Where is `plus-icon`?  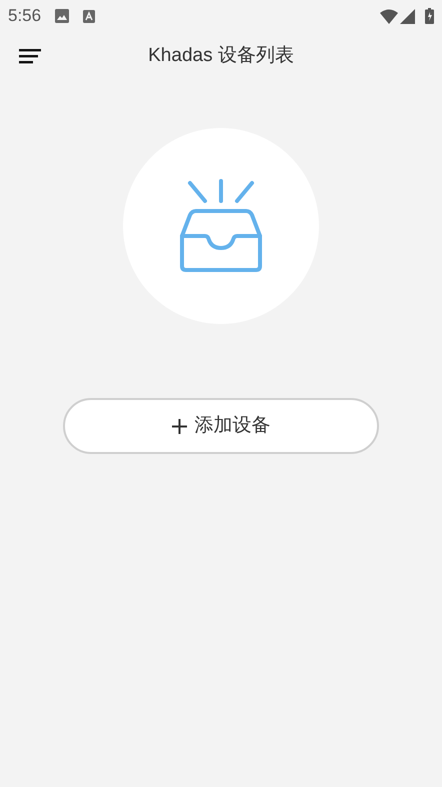 plus-icon is located at coordinates (179, 426).